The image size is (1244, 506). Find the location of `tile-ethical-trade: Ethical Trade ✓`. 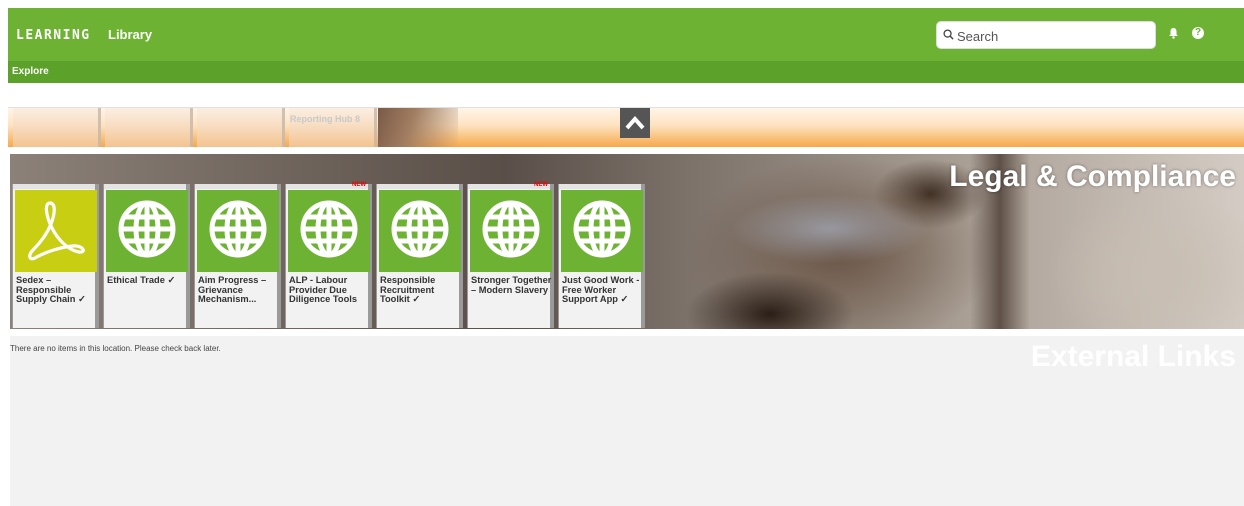

tile-ethical-trade: Ethical Trade ✓ is located at coordinates (146, 256).